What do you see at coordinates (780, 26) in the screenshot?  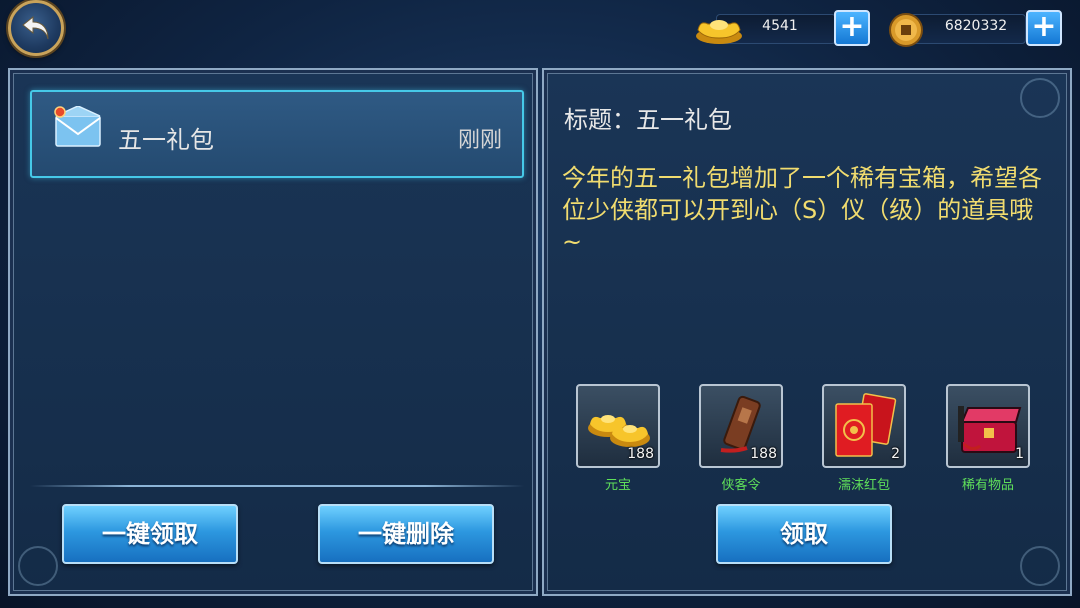 I see `ingot-value: 4541` at bounding box center [780, 26].